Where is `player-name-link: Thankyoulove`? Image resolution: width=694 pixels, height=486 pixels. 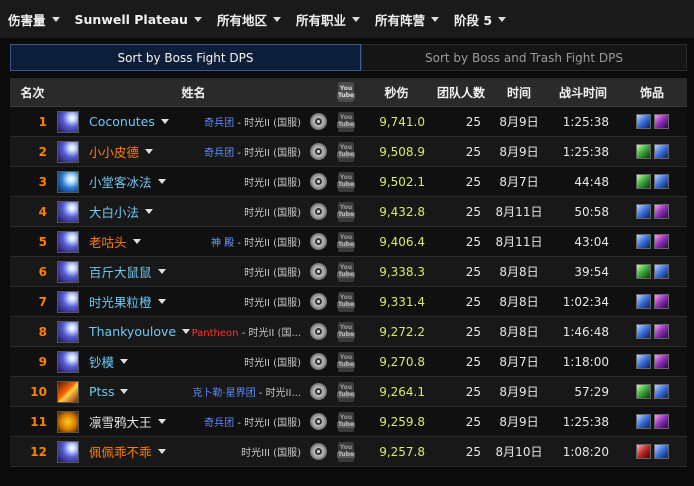
player-name-link: Thankyoulove is located at coordinates (132, 331).